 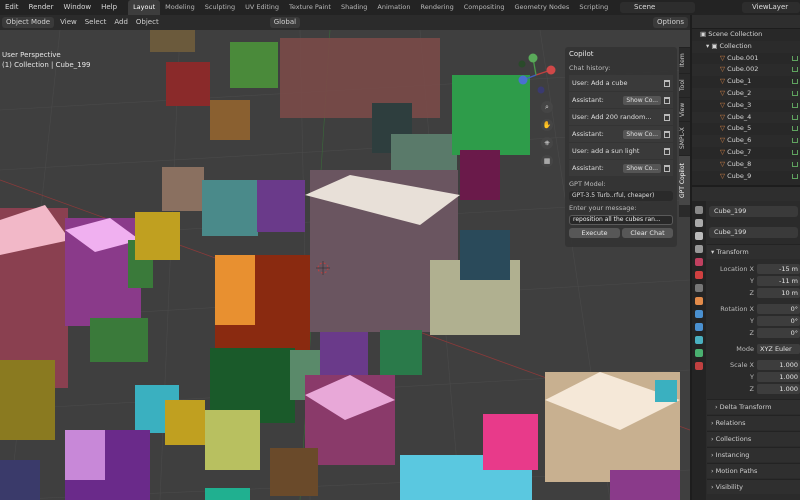 I want to click on rotation-x-value: 0°, so click(x=778, y=309).